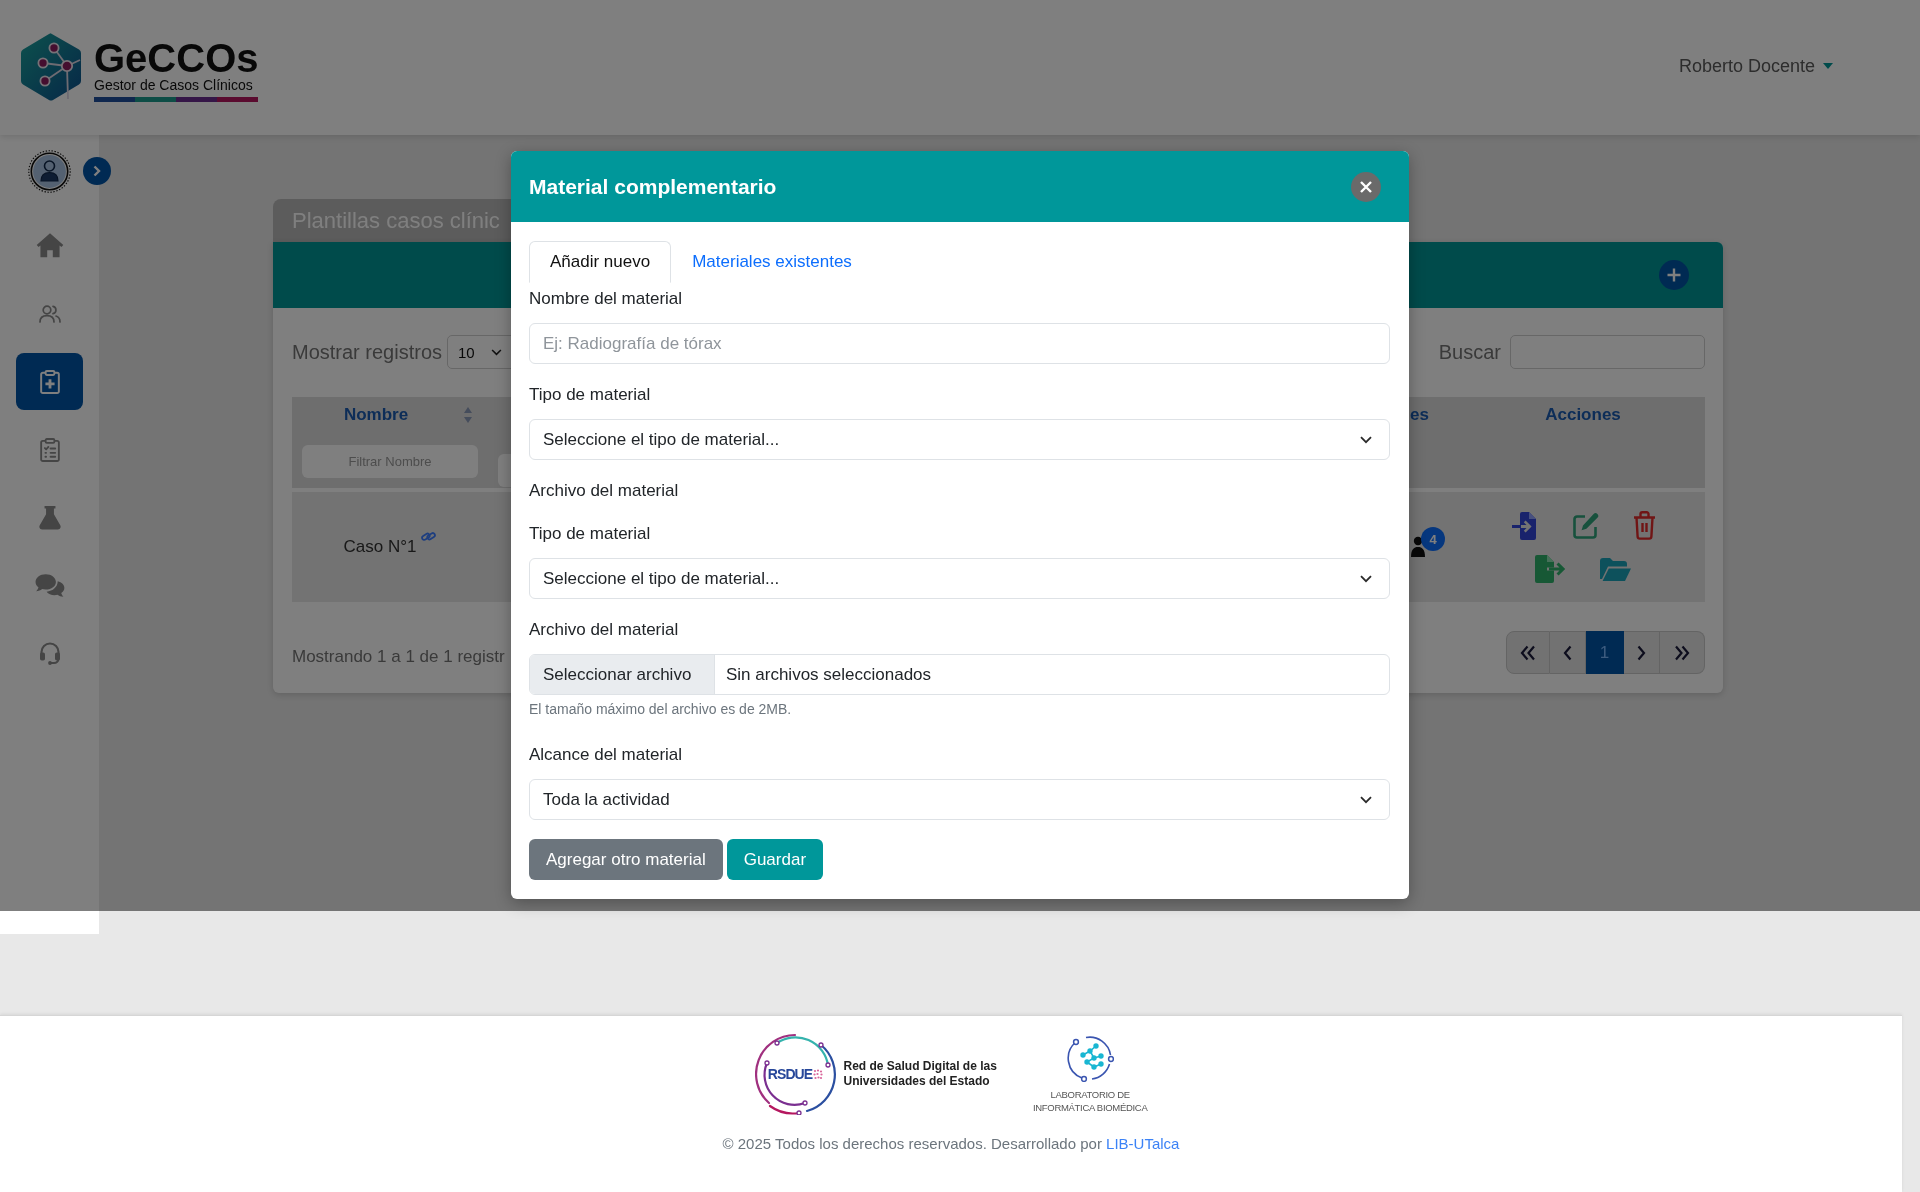 This screenshot has height=1192, width=1920. What do you see at coordinates (951, 1144) in the screenshot?
I see `copyright-text: © 2025 Todos los derechos reservados. Desarrollado por LIB-UTalca` at bounding box center [951, 1144].